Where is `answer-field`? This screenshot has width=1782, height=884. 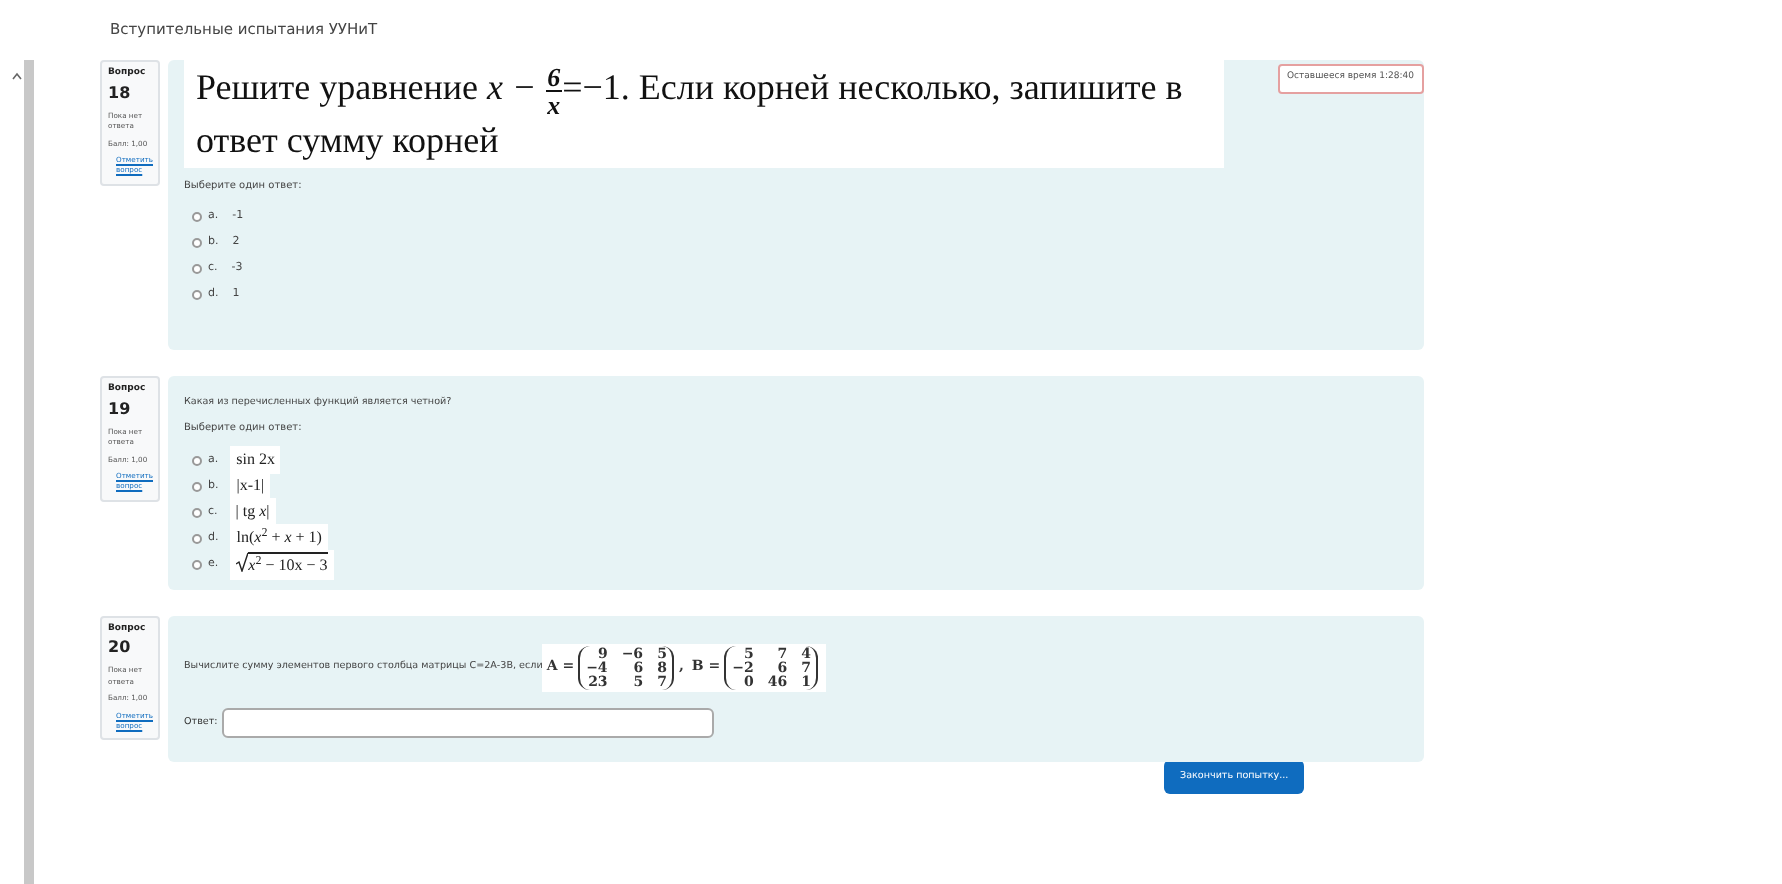
answer-field is located at coordinates (467, 722).